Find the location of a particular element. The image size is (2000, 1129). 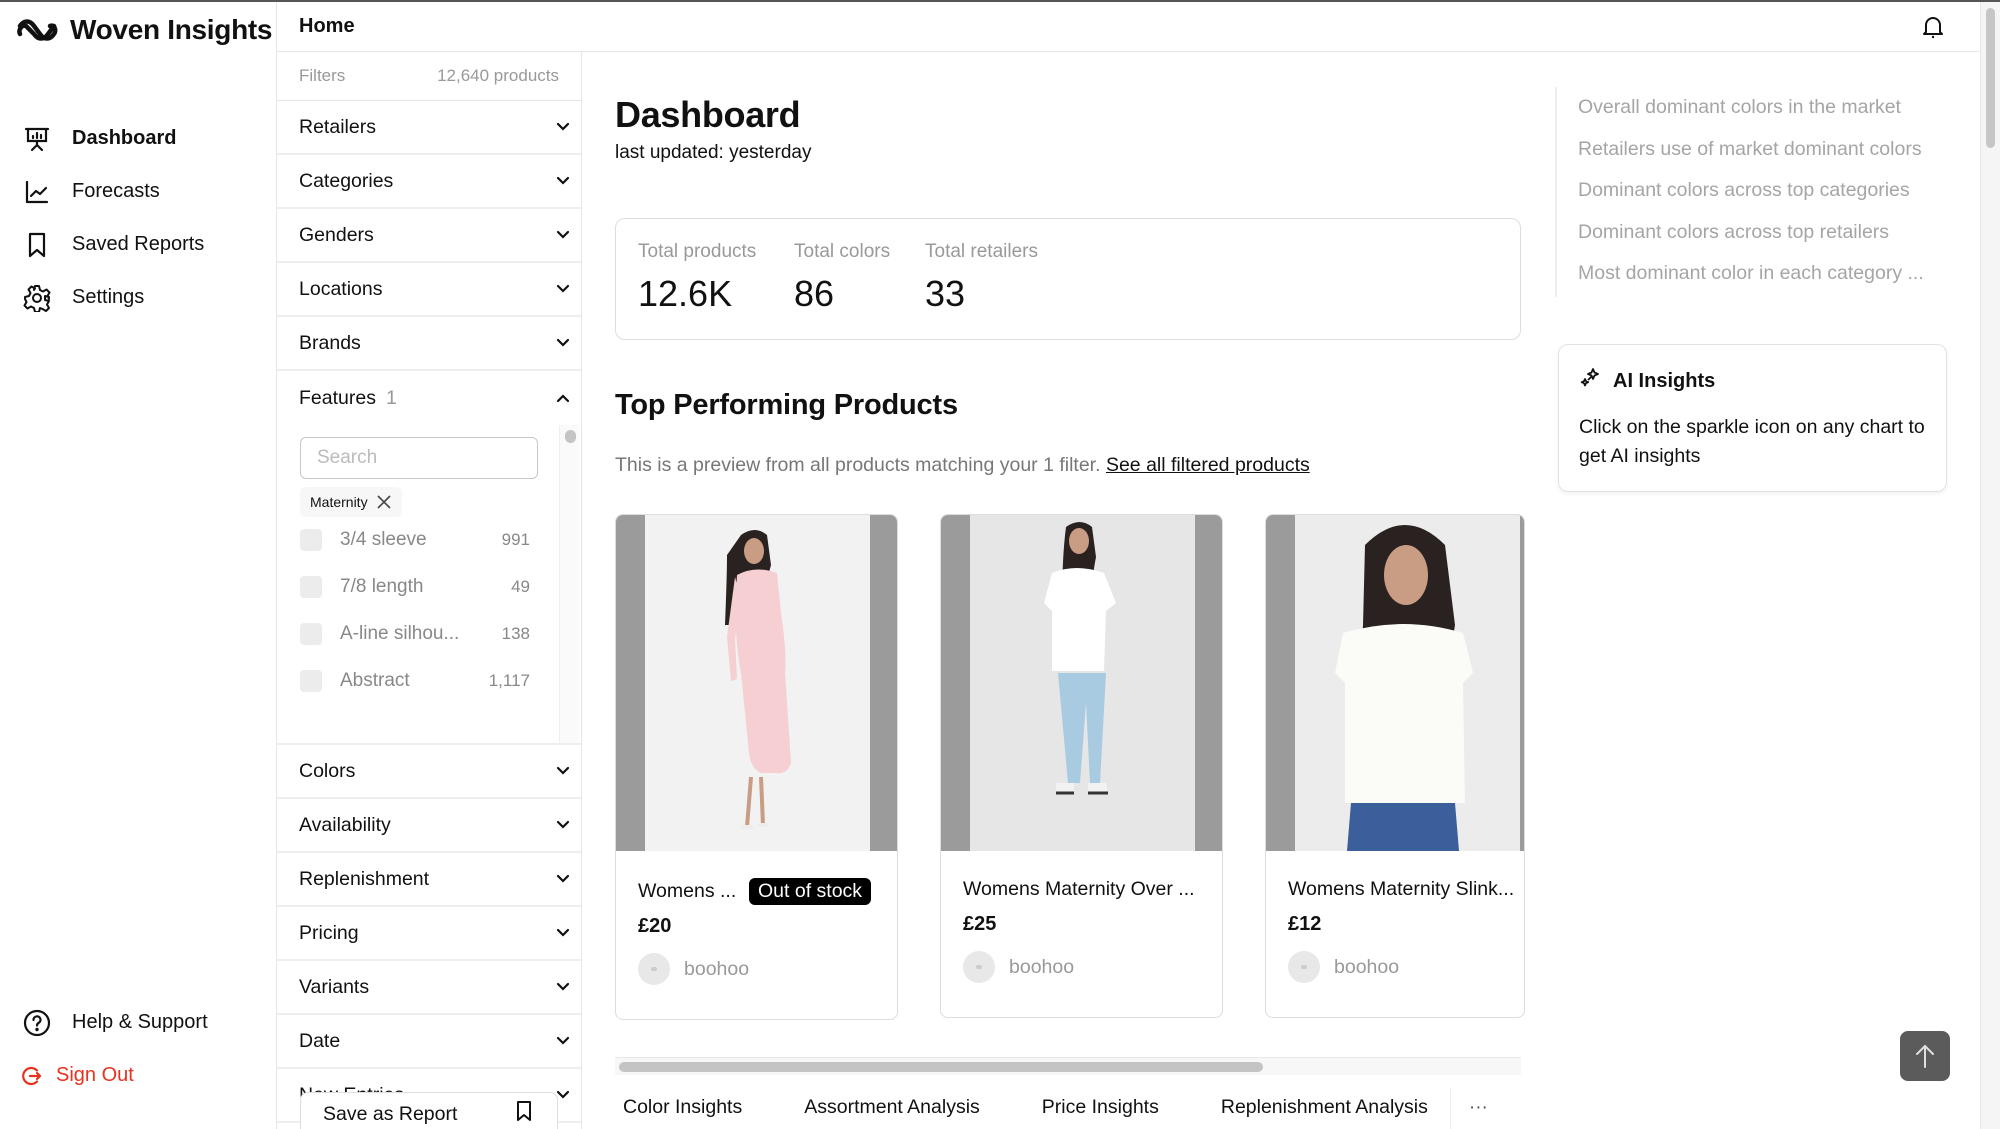

filter-genders: Genders is located at coordinates (429, 236).